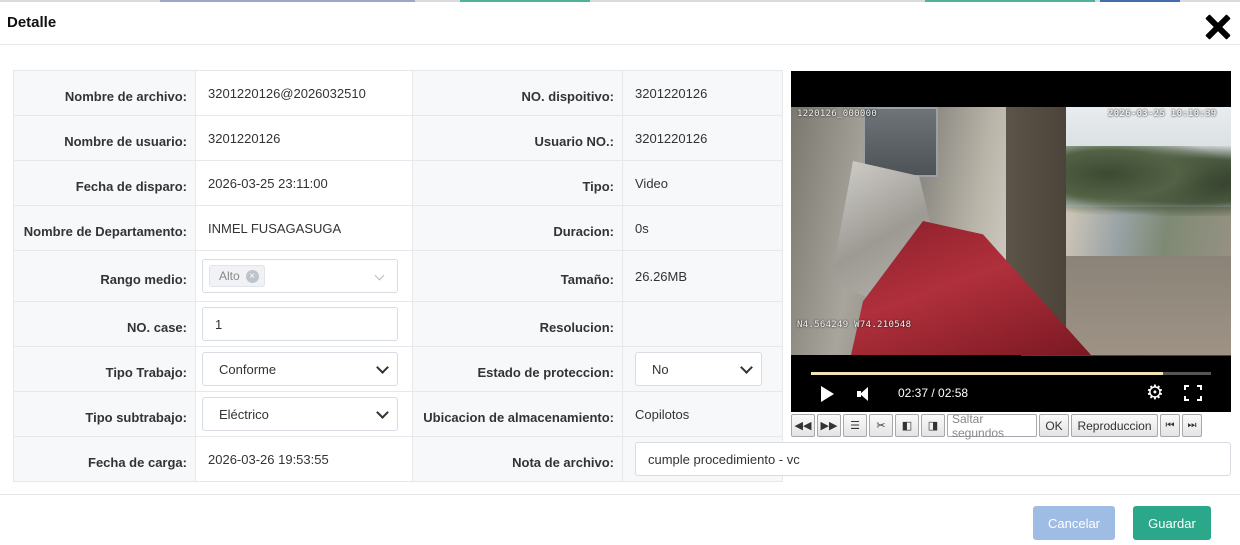 Image resolution: width=1240 pixels, height=545 pixels. I want to click on progress-bar, so click(1011, 373).